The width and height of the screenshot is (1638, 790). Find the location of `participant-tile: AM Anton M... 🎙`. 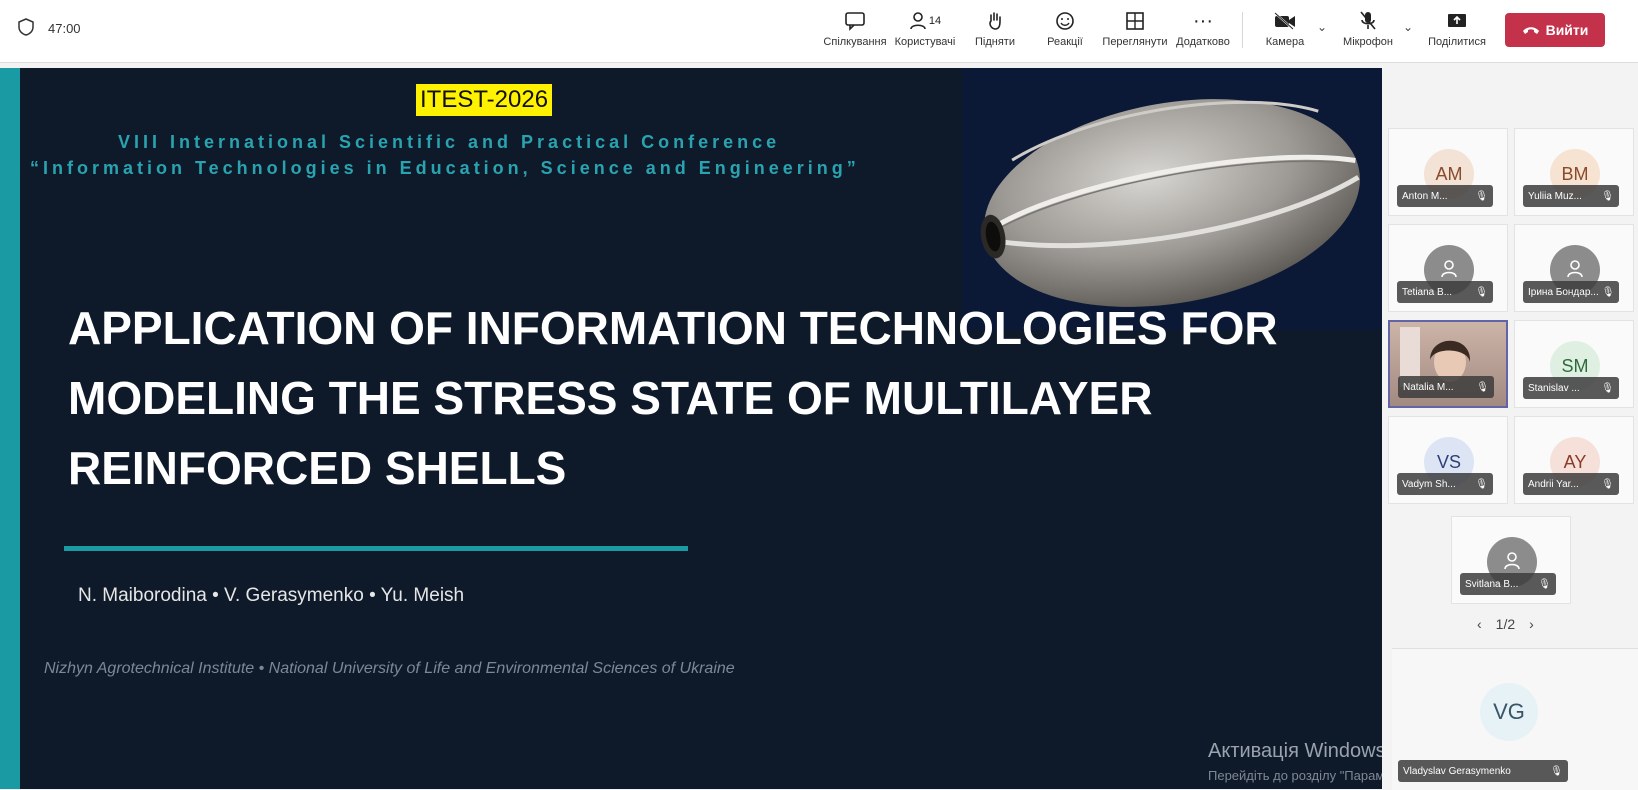

participant-tile: AM Anton M... 🎙 is located at coordinates (1448, 172).